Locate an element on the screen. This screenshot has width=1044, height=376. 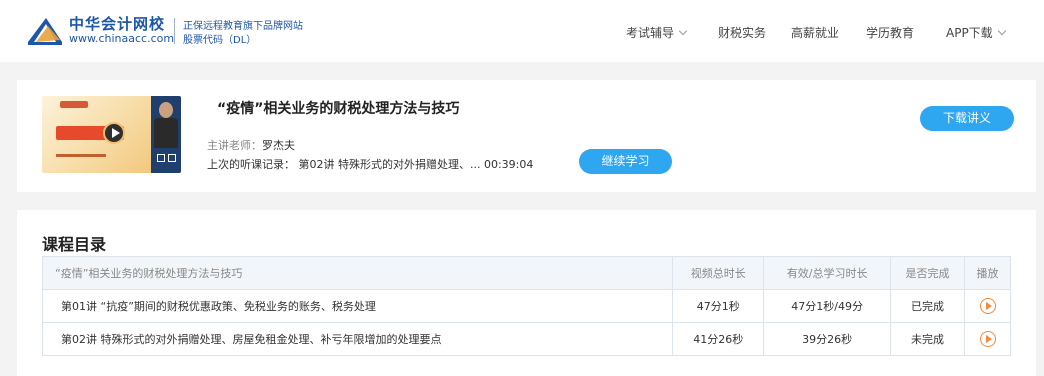
logo-divider is located at coordinates (174, 31).